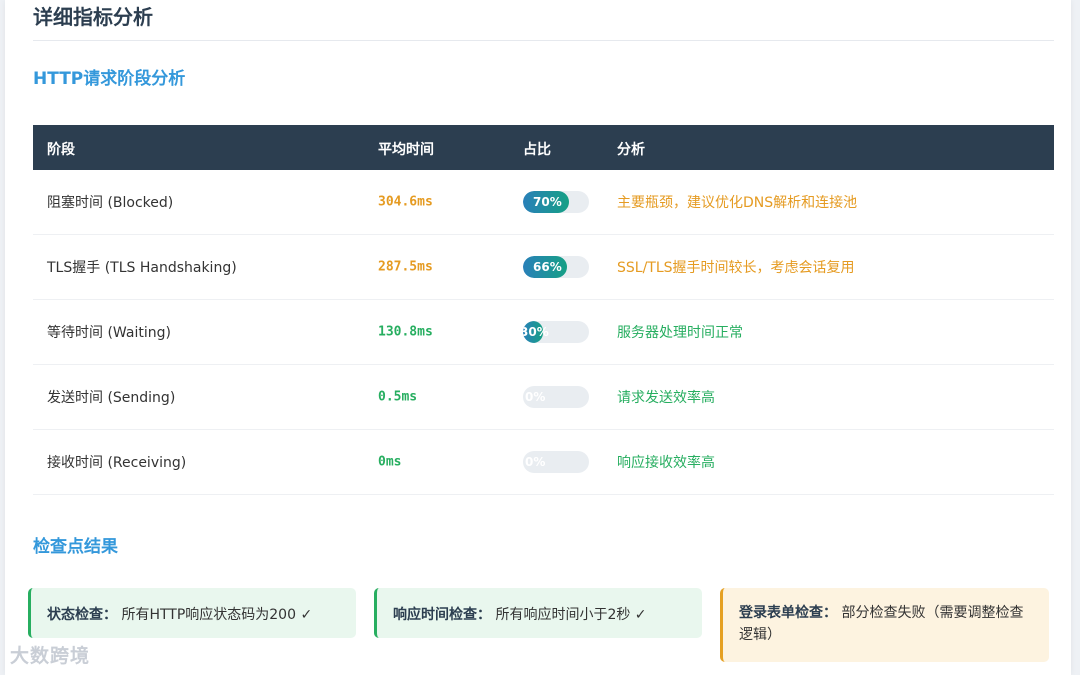 The width and height of the screenshot is (1080, 675). I want to click on table-row: 等待时间 (Waiting) 130.8ms 30% 服务器处理时间正常, so click(543, 332).